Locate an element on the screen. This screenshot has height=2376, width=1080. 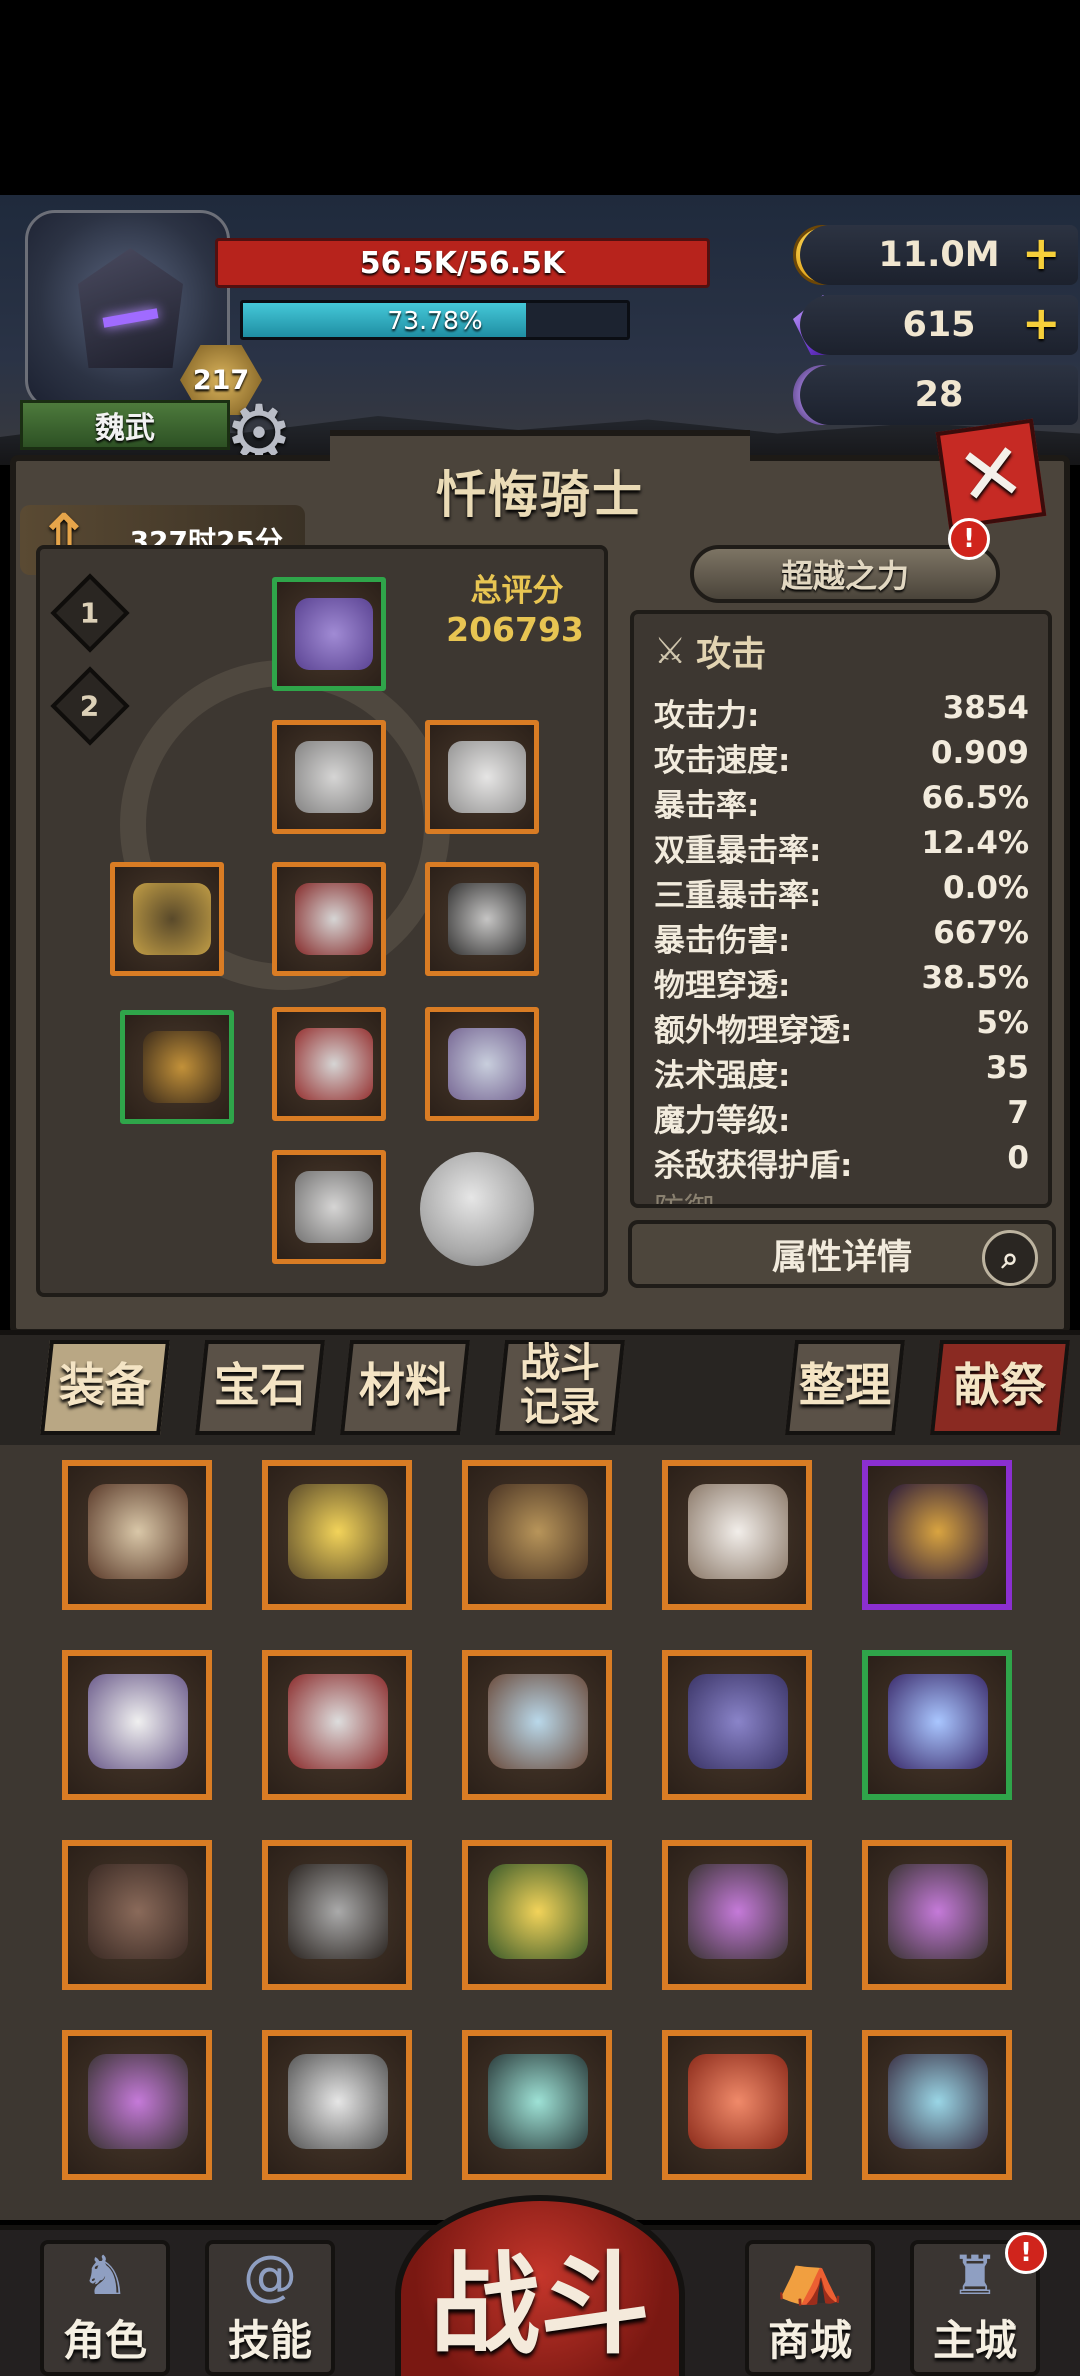
stat-value: 66.5% is located at coordinates (975, 798).